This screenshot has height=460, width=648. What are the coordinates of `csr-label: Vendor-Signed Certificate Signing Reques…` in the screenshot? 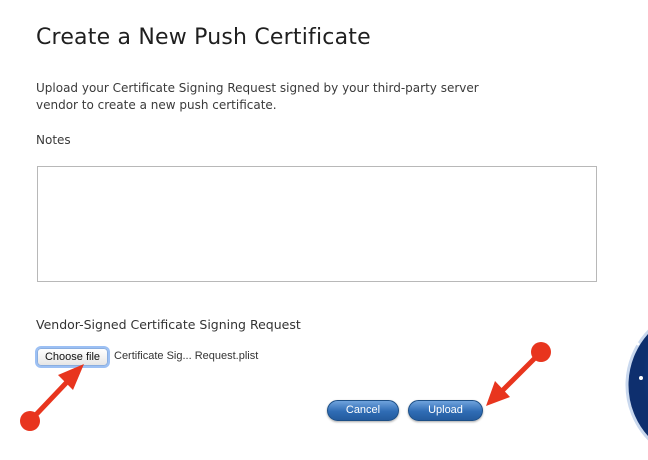 It's located at (168, 324).